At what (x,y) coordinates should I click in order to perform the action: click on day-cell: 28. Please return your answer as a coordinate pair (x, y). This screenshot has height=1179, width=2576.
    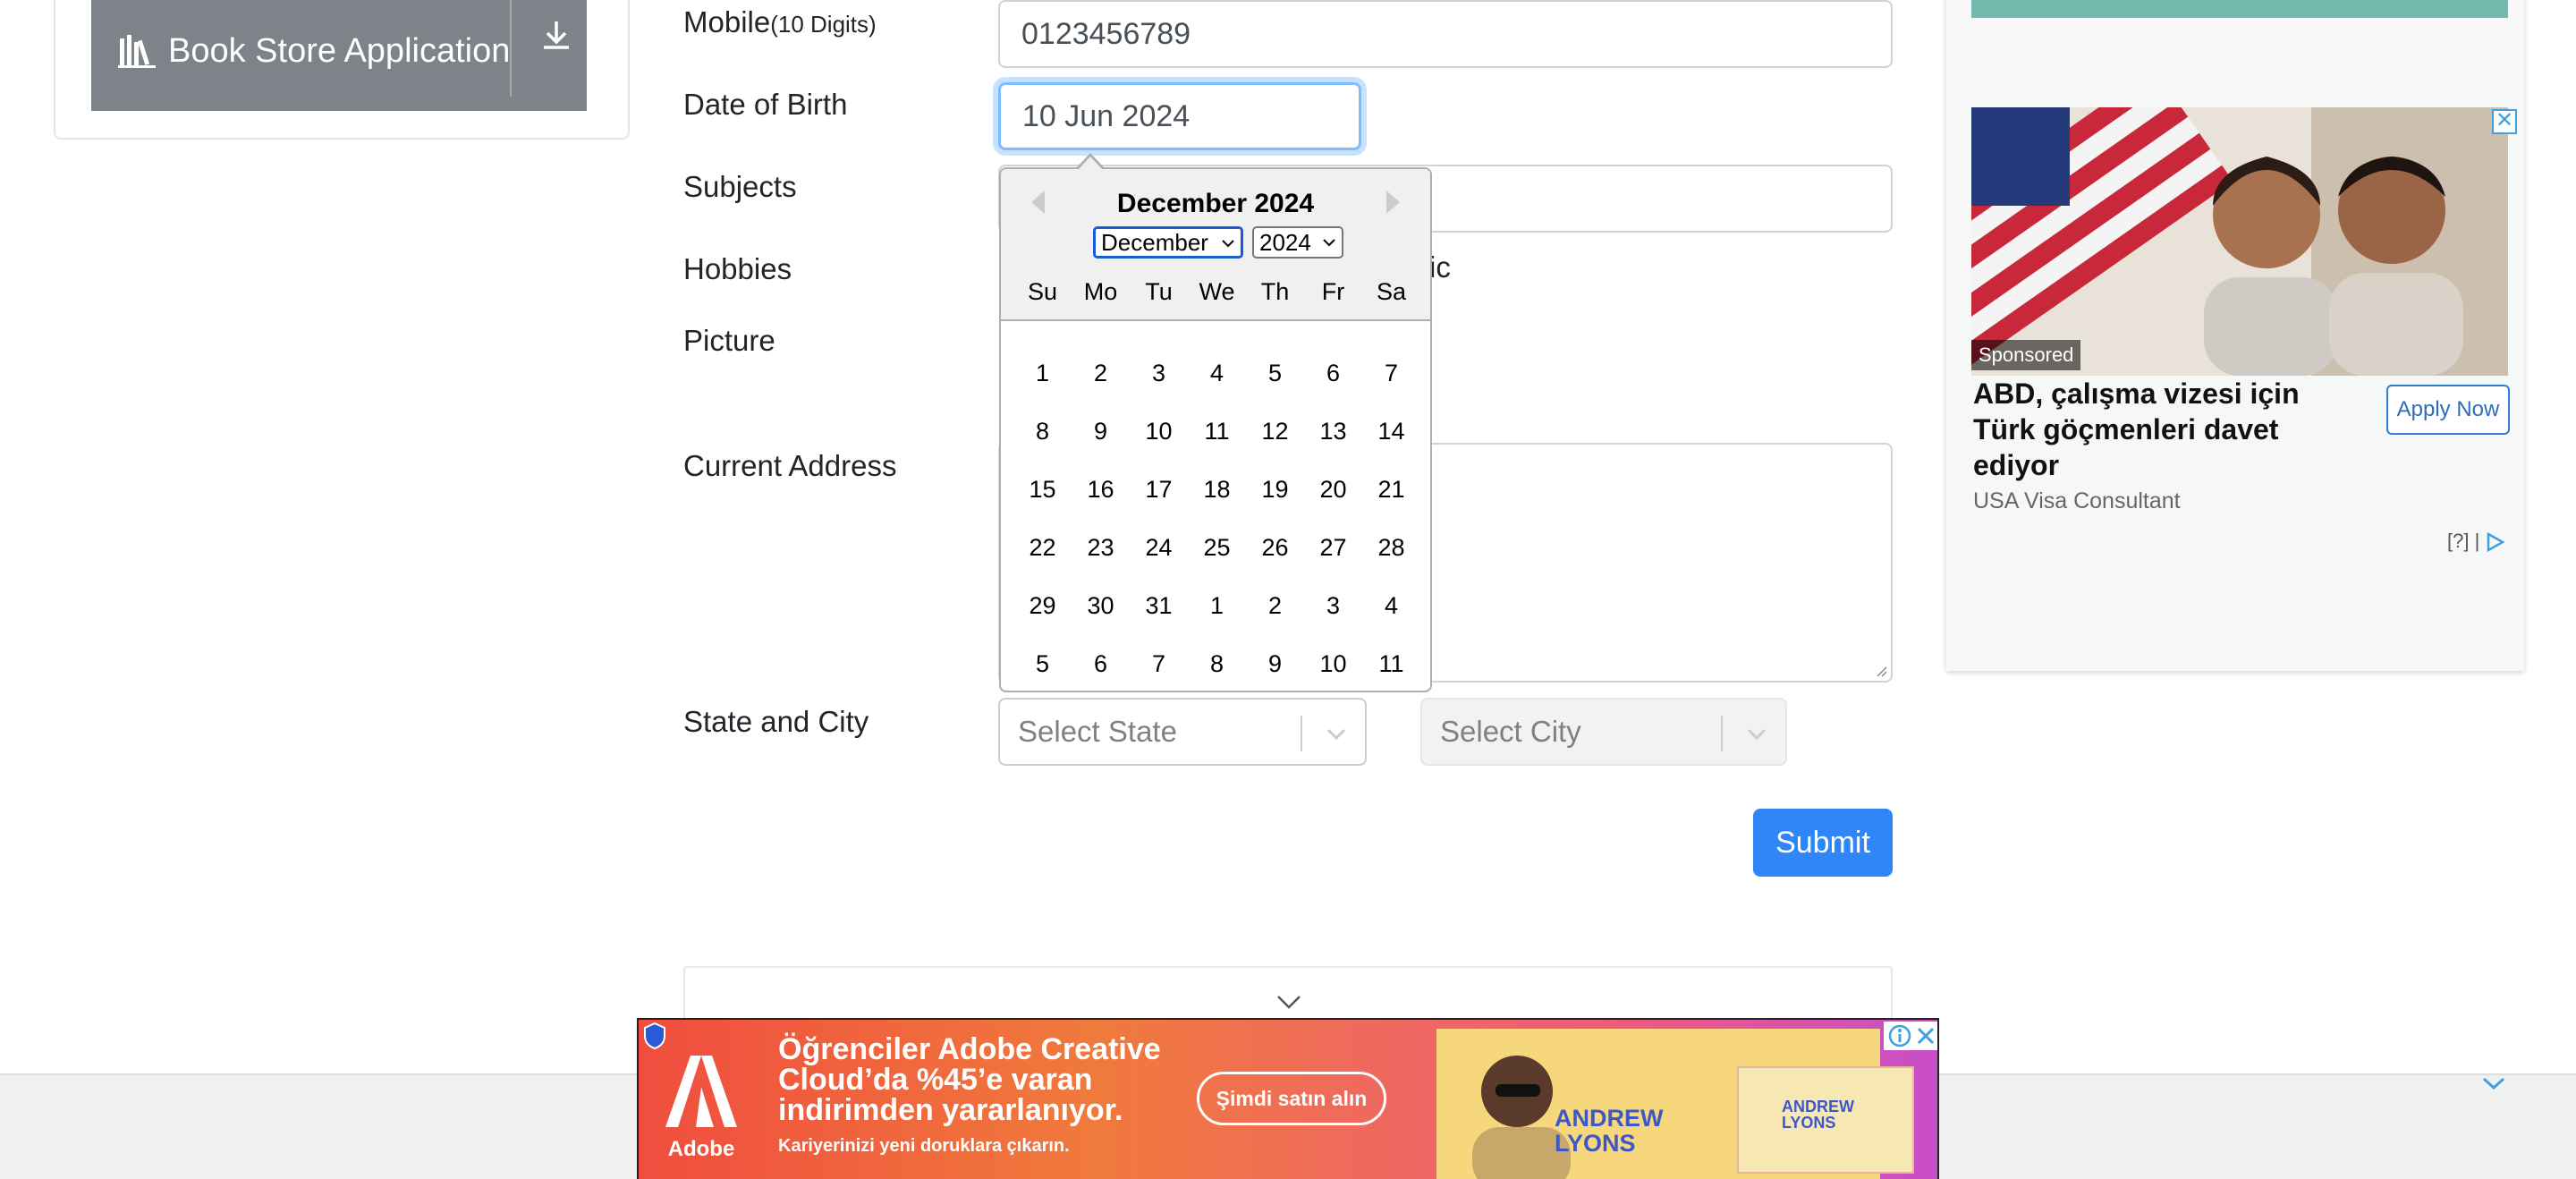
    Looking at the image, I should click on (1391, 548).